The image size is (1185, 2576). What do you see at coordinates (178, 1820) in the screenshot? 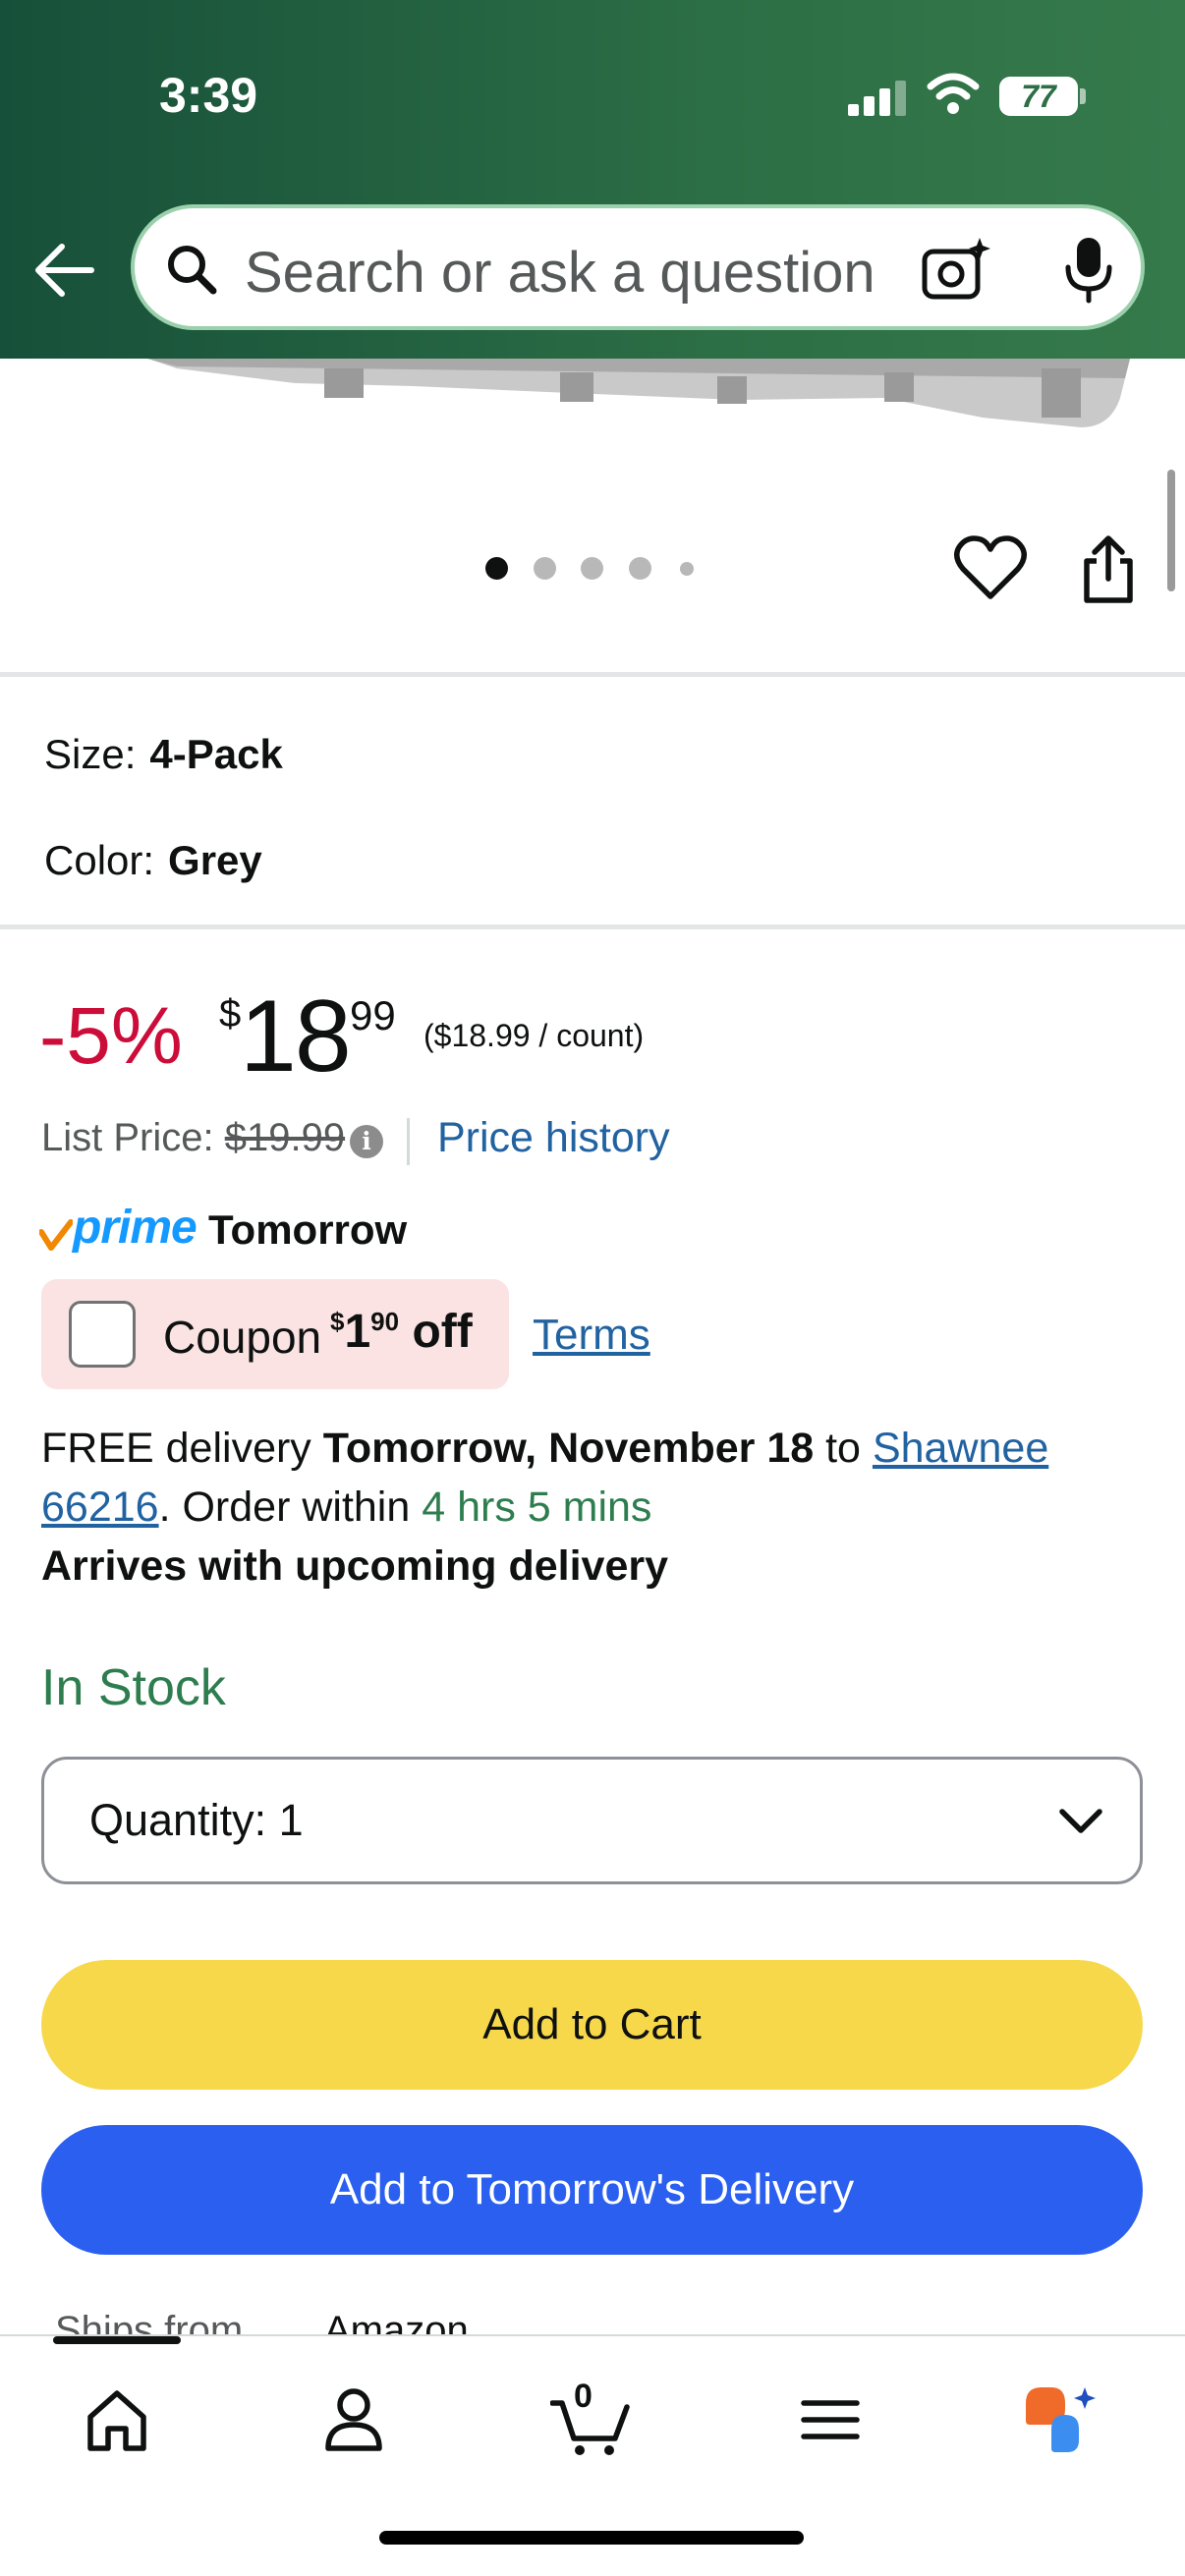
I see `quantity-label-text: Quantity:` at bounding box center [178, 1820].